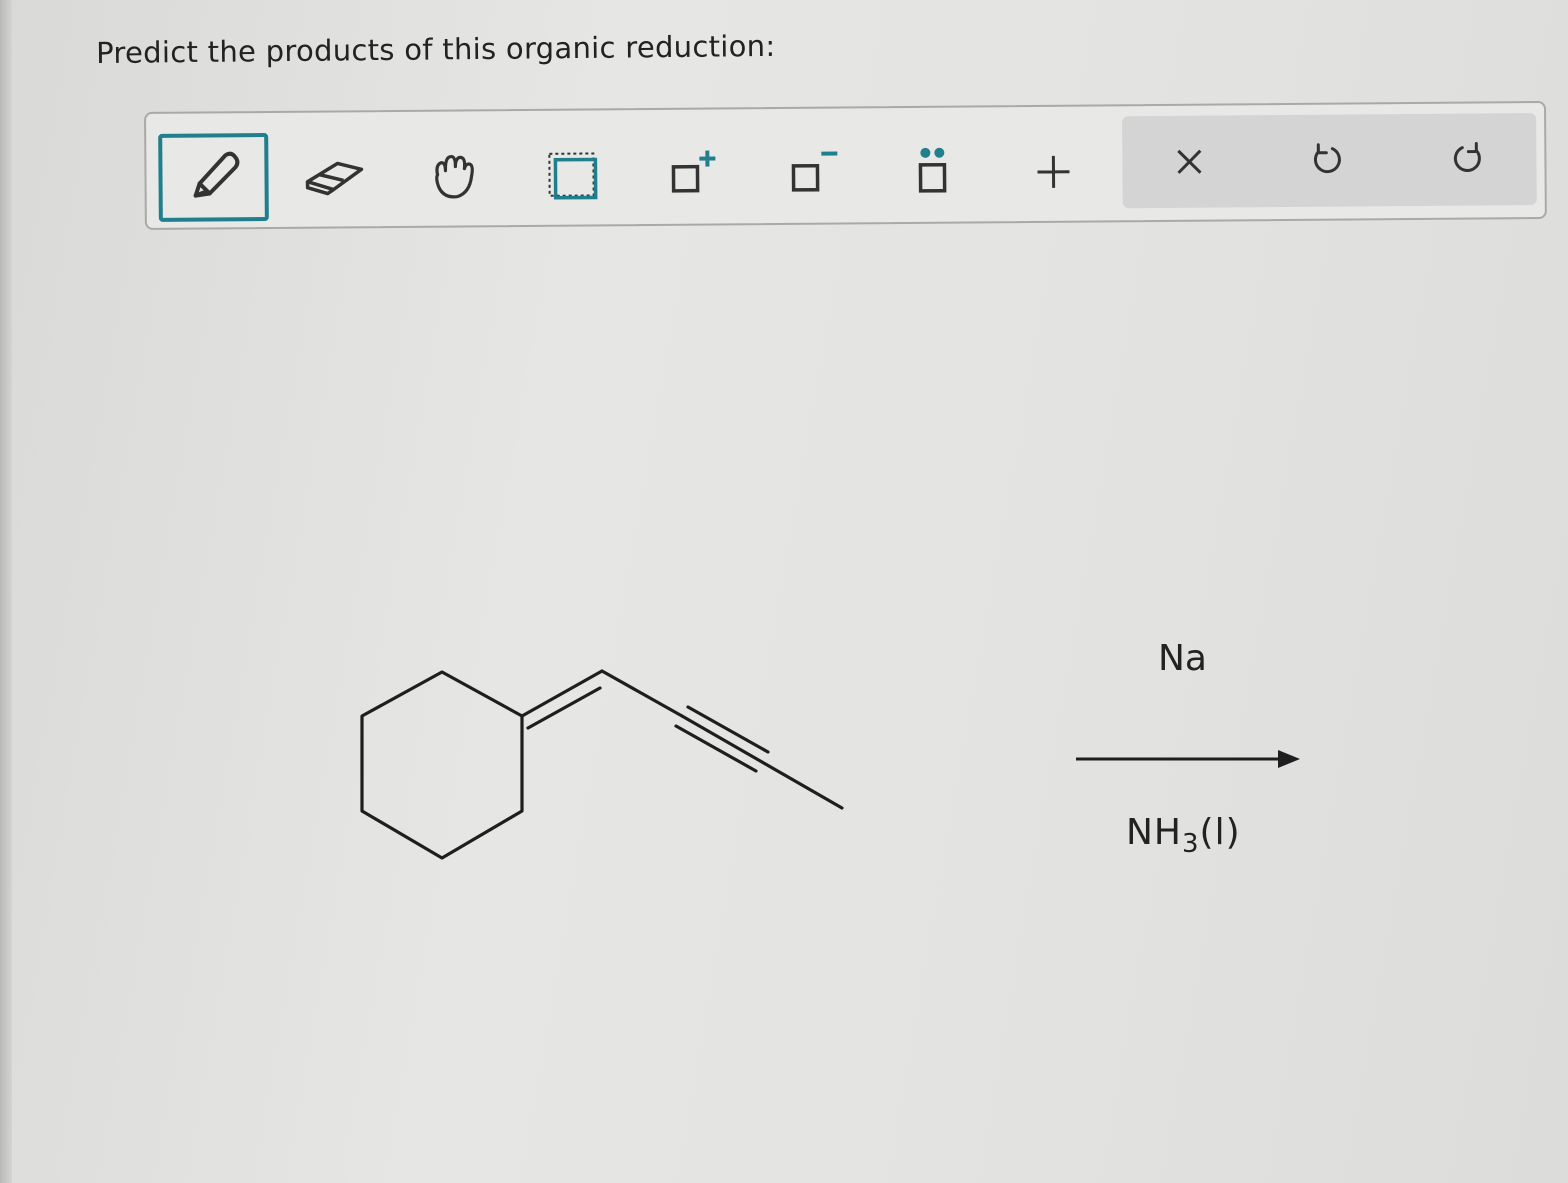  What do you see at coordinates (802, 785) in the screenshot?
I see `methyl-bond` at bounding box center [802, 785].